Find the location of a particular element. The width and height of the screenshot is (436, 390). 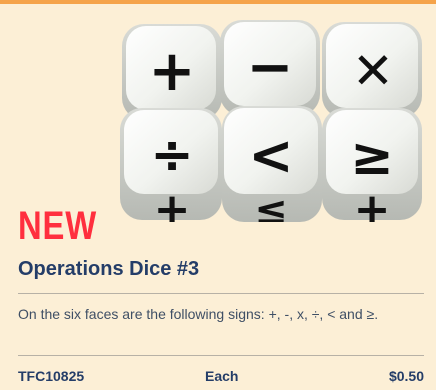

sku-row: TFC10825 Each $0.50 is located at coordinates (221, 376).